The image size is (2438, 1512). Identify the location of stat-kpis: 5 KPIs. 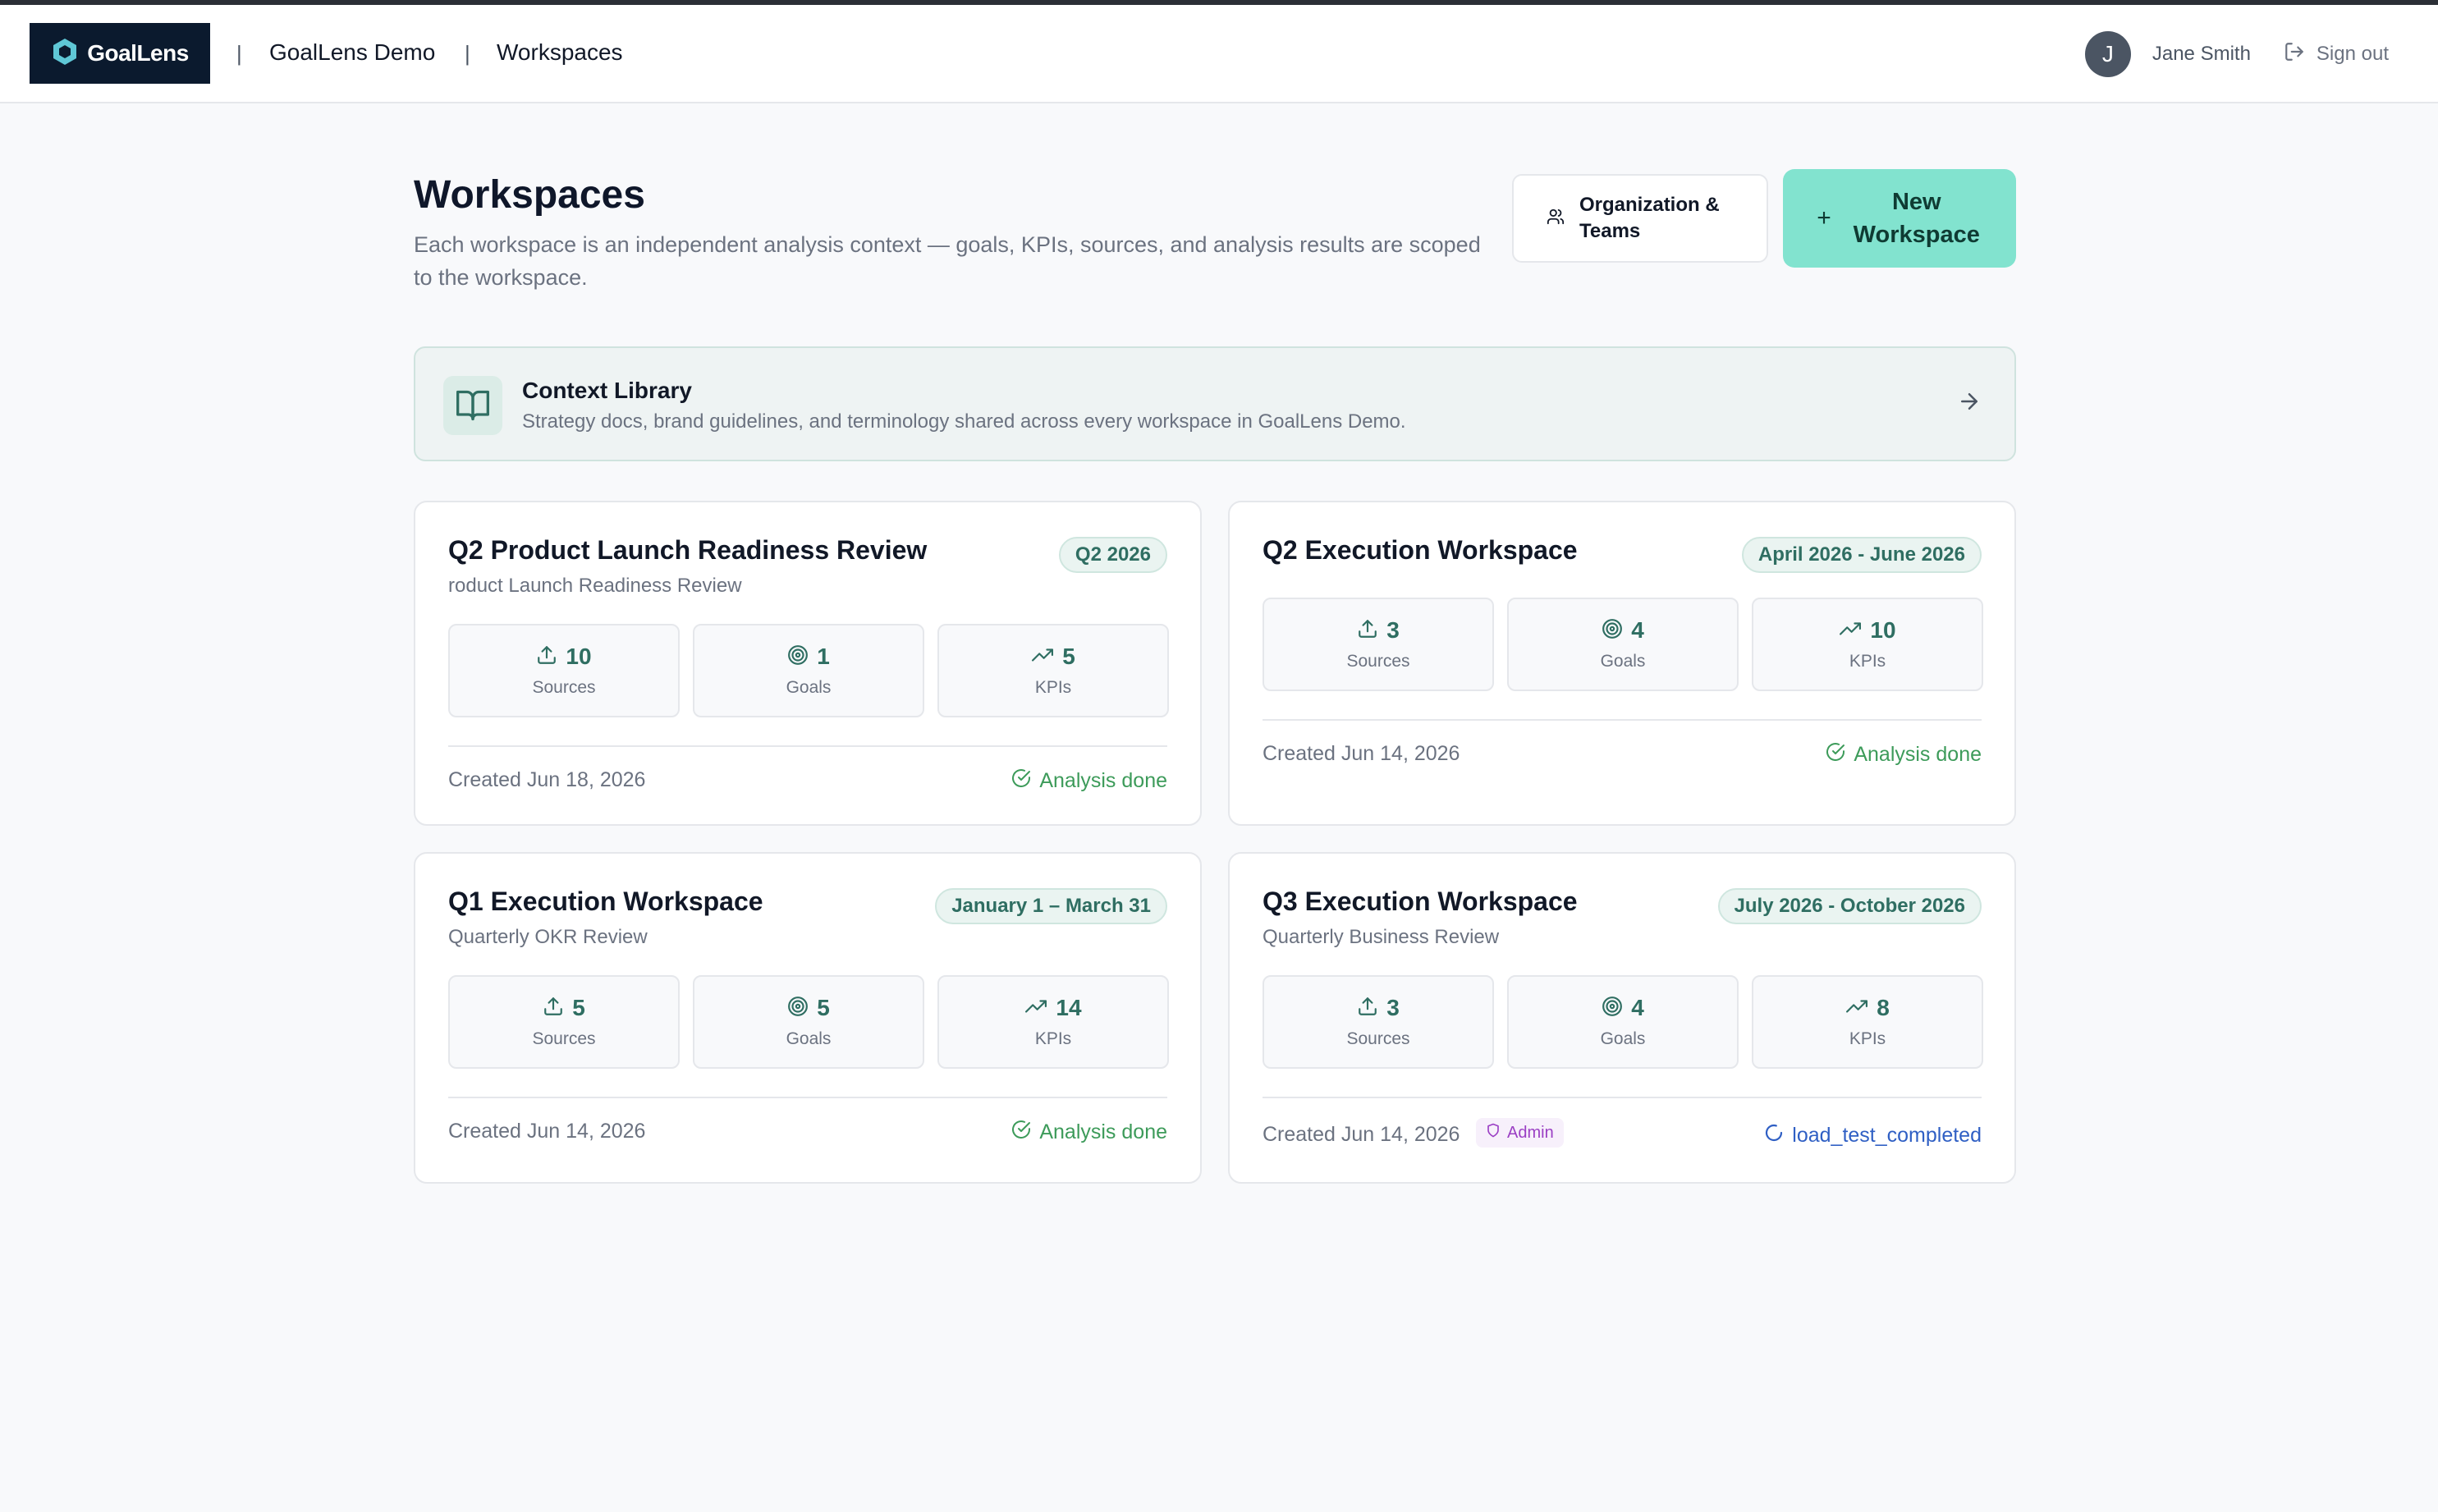
(1053, 670).